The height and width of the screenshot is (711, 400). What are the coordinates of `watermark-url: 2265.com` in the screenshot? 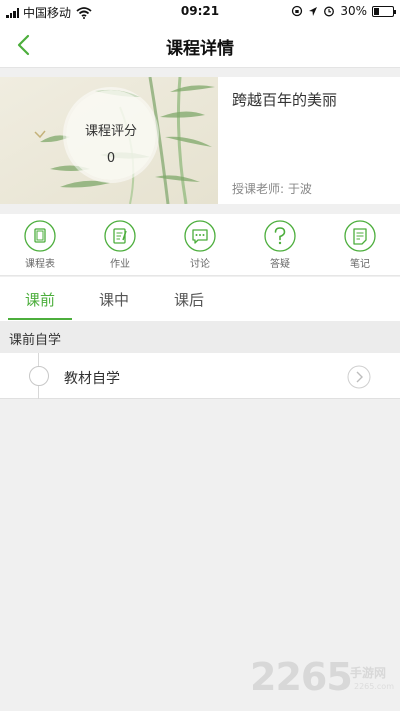 It's located at (374, 686).